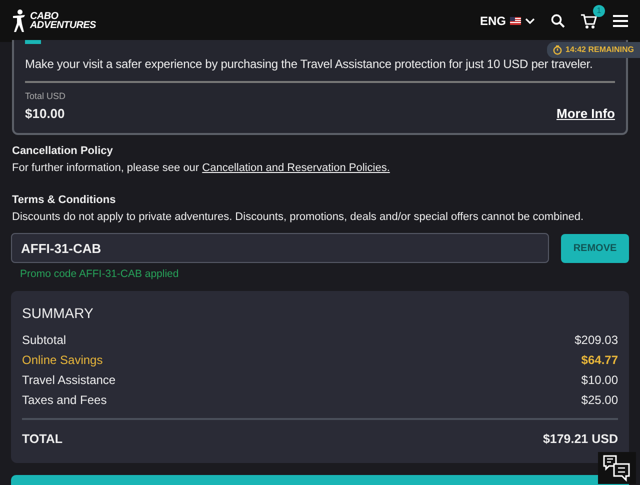 The image size is (640, 485). What do you see at coordinates (599, 400) in the screenshot?
I see `summary-amount: $25.00` at bounding box center [599, 400].